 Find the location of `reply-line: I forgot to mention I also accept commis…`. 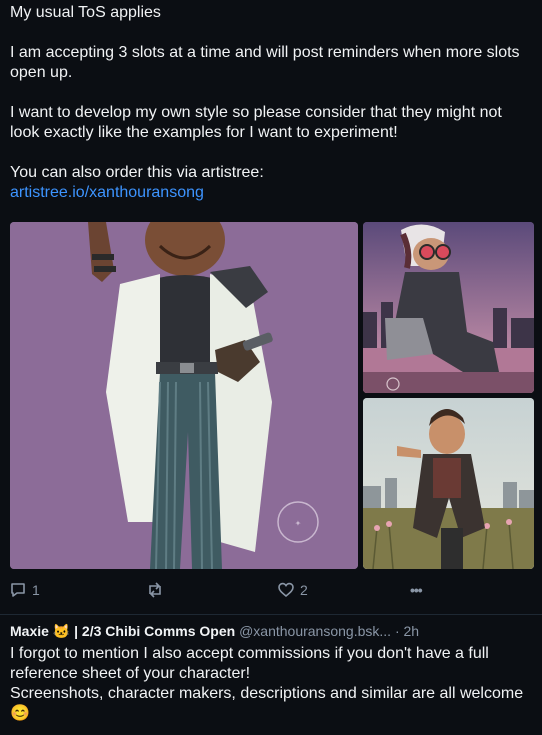

reply-line: I forgot to mention I also accept commis… is located at coordinates (249, 663).